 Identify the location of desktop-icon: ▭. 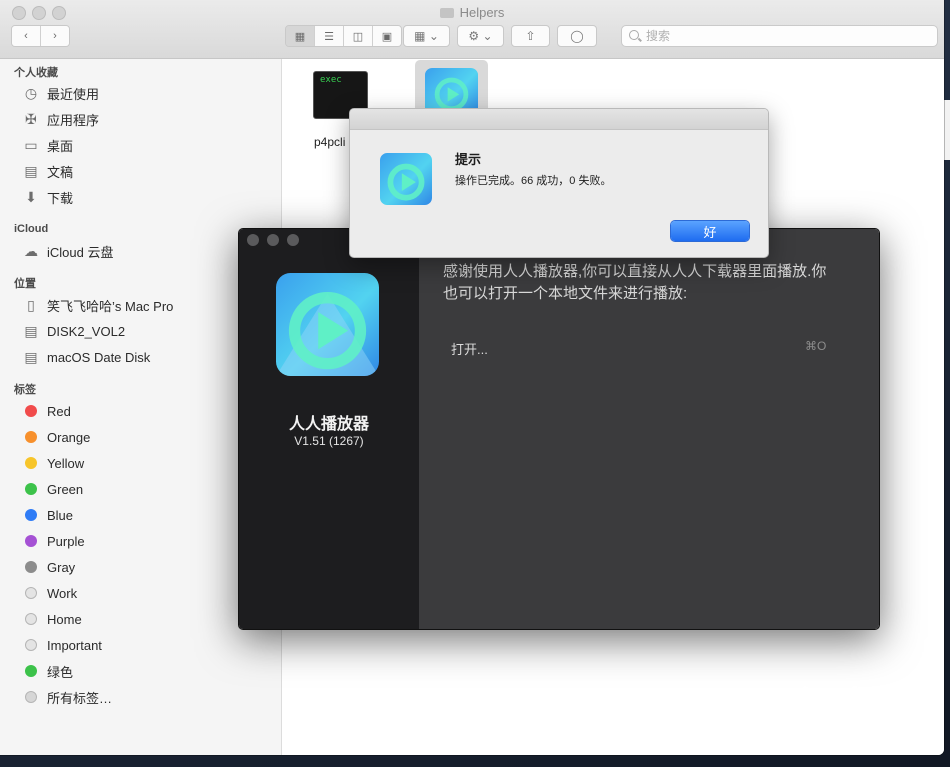
(31, 144).